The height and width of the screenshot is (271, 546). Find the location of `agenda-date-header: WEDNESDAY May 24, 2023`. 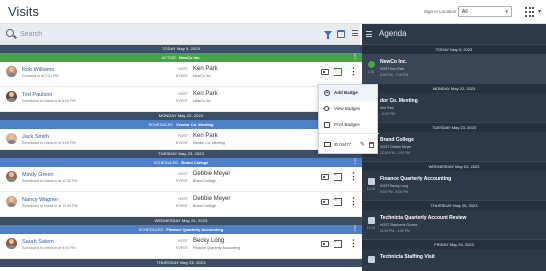

agenda-date-header: WEDNESDAY May 24, 2023 is located at coordinates (454, 166).